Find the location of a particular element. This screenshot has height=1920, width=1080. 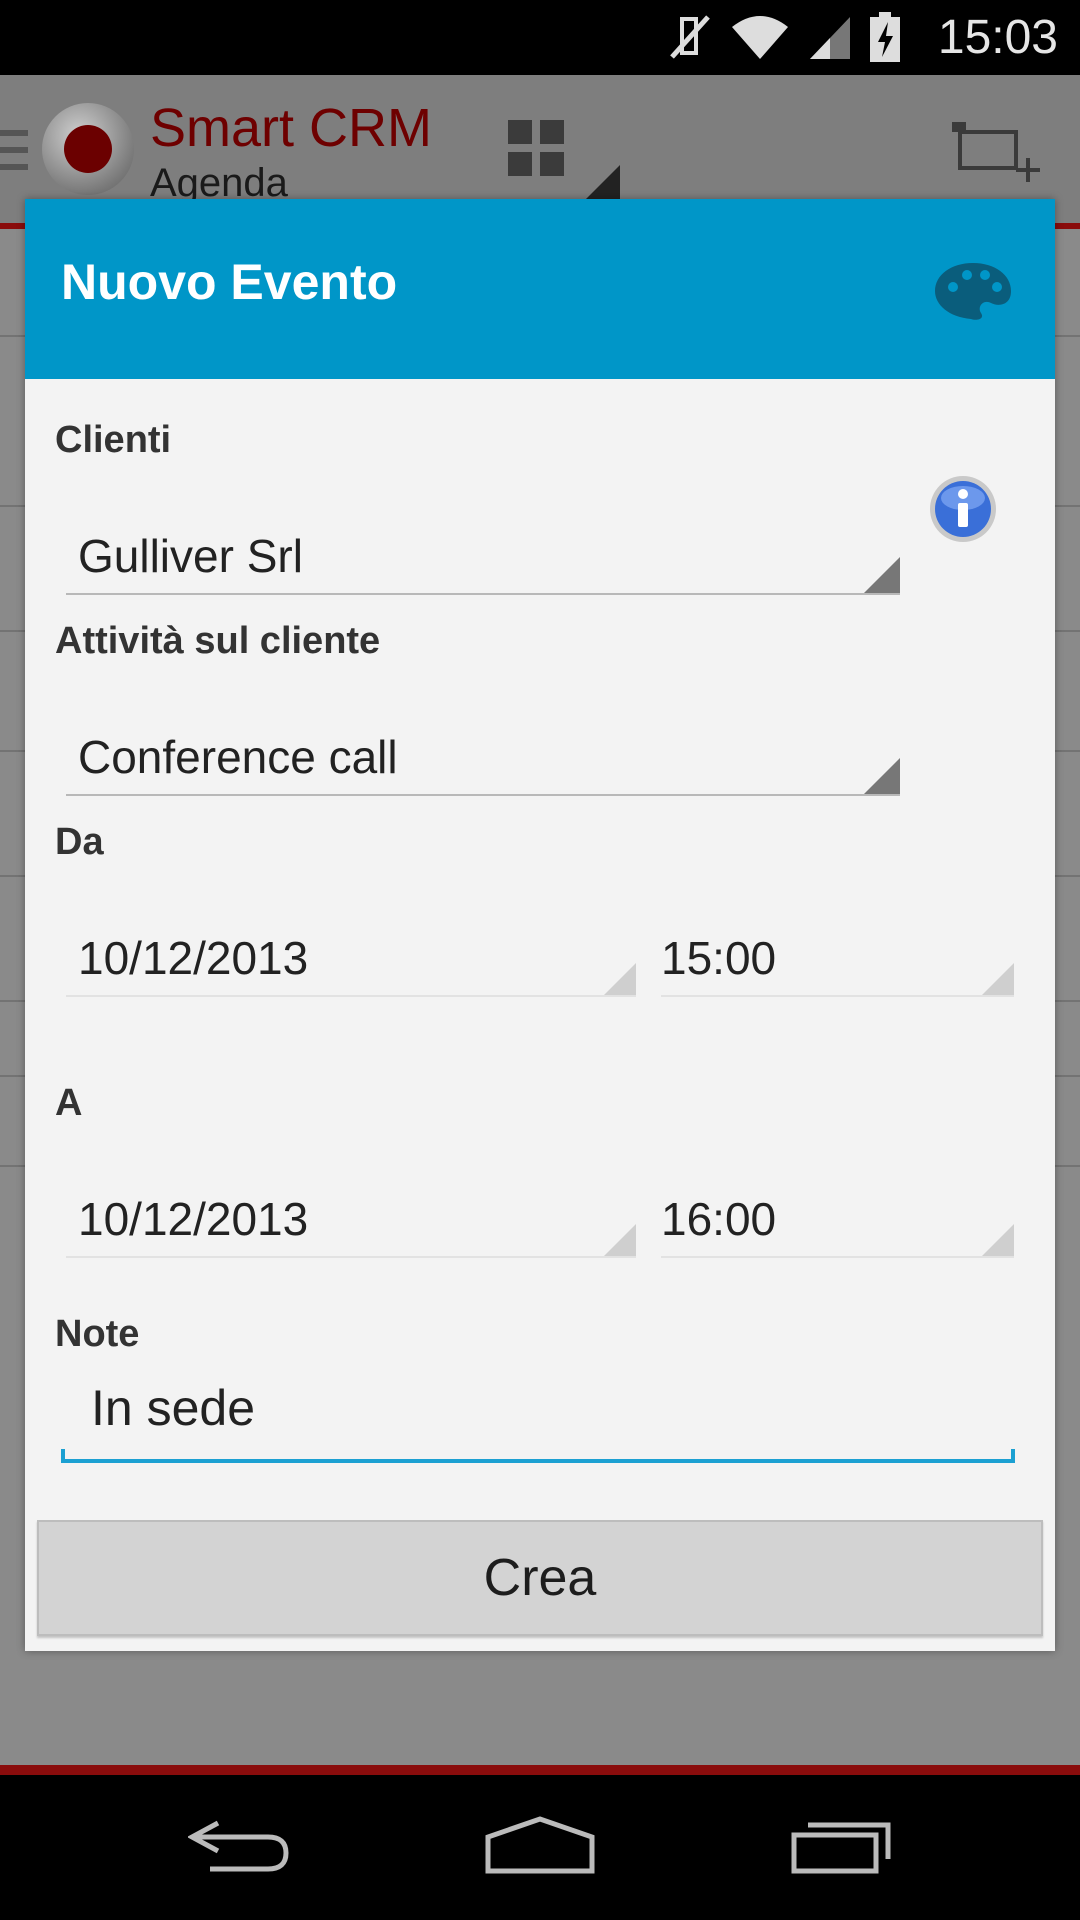

menu-icon is located at coordinates (14, 150).